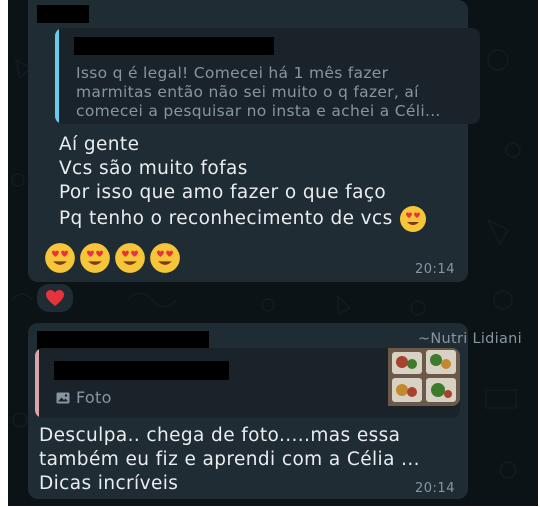 The width and height of the screenshot is (540, 507). What do you see at coordinates (223, 192) in the screenshot?
I see `message-line: Por isso que amo fazer o que faço` at bounding box center [223, 192].